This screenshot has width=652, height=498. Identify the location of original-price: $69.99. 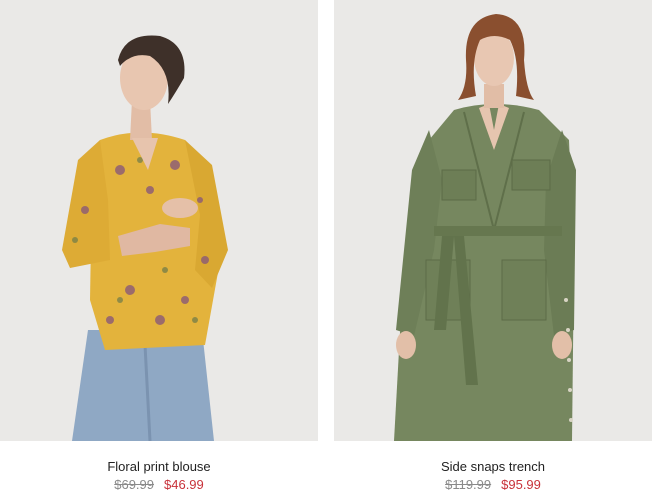
(134, 484).